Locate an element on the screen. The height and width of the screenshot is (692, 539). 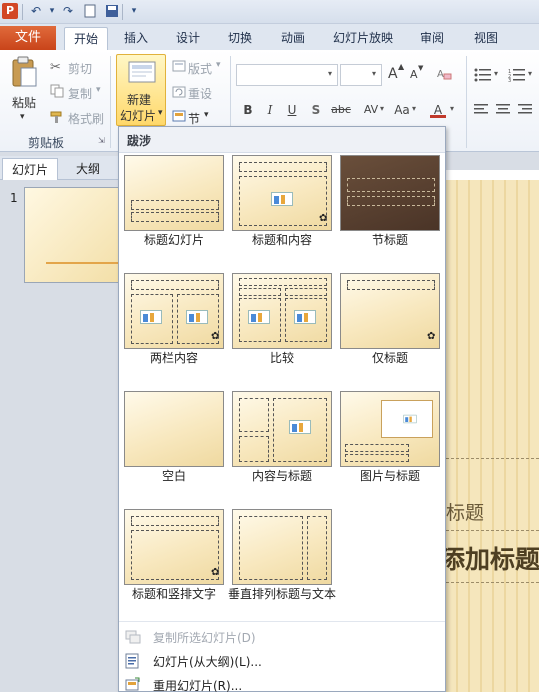
new-slide-dropdown-icon: ▾ is located at coordinates (160, 113).